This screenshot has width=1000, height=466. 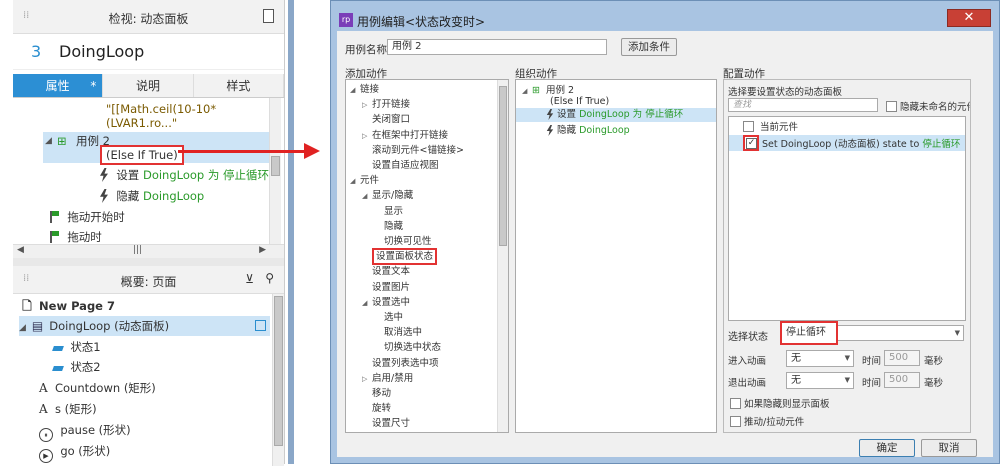 I want to click on hide-unnamed-option: 隐藏未命名的元件, so click(x=928, y=106).